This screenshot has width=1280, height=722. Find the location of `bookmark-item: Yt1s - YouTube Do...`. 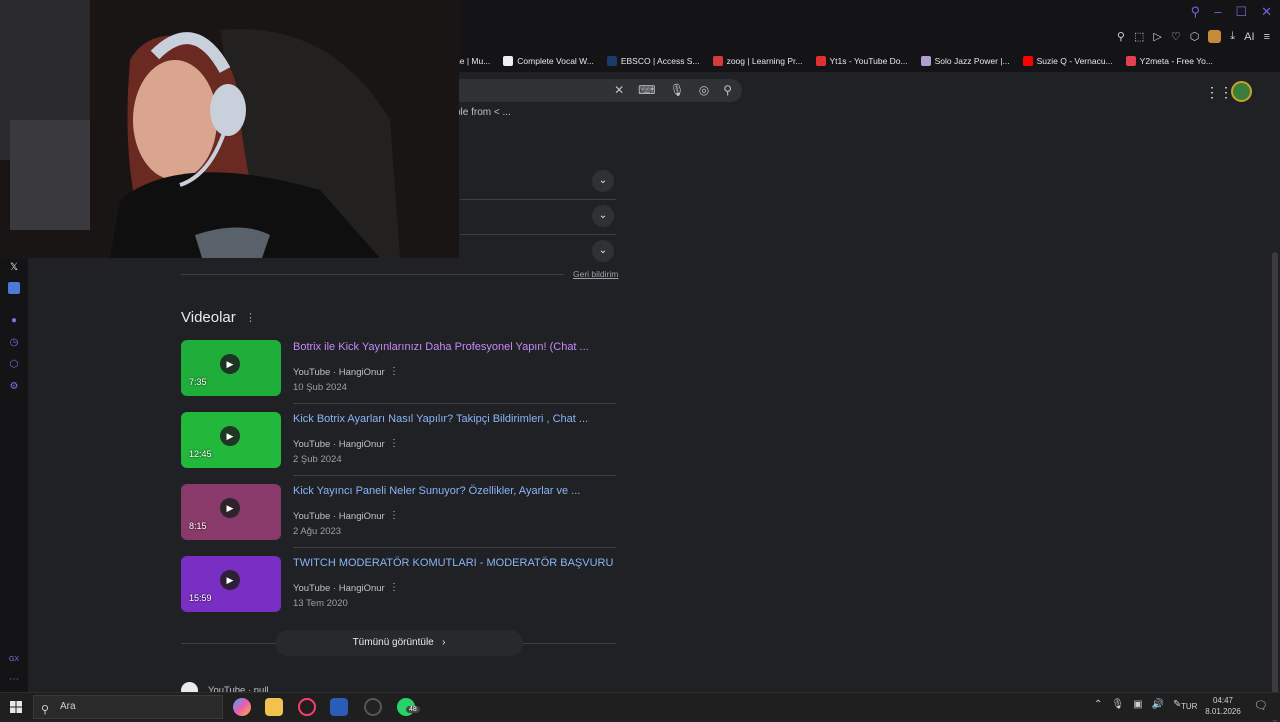

bookmark-item: Yt1s - YouTube Do... is located at coordinates (861, 61).